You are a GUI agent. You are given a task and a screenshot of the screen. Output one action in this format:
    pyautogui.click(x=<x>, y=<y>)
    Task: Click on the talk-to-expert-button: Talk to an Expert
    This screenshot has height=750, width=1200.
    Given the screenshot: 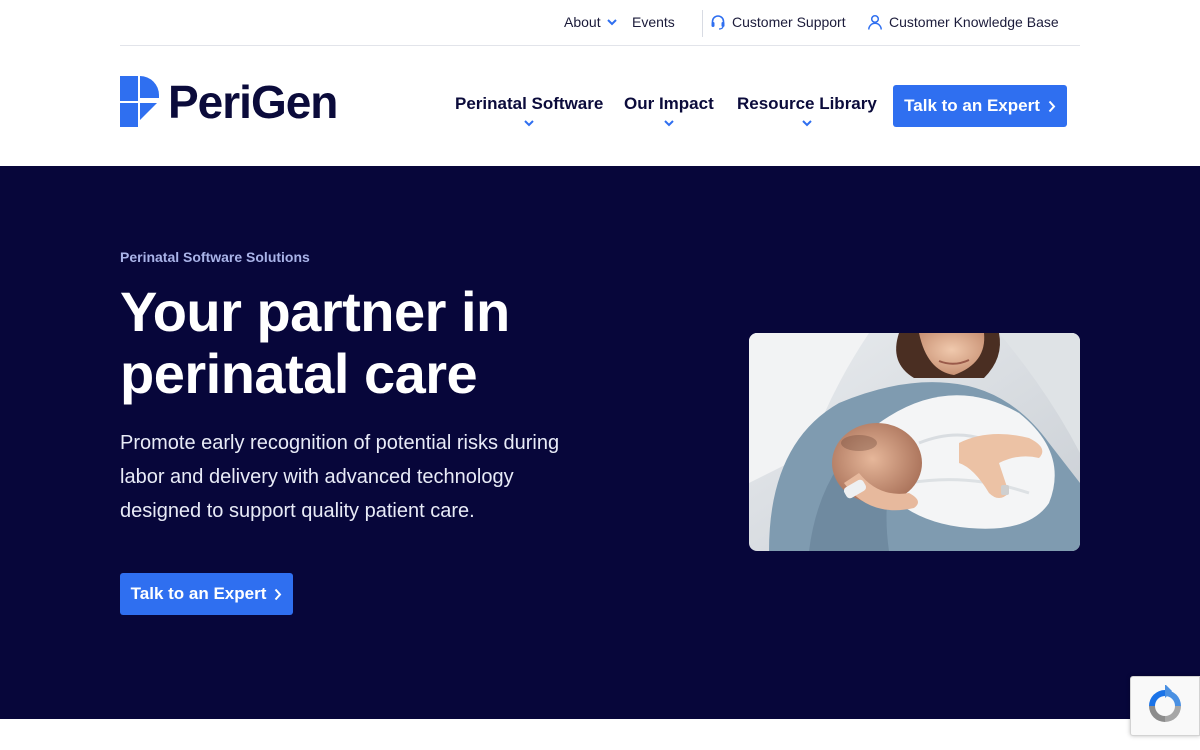 What is the action you would take?
    pyautogui.click(x=980, y=106)
    